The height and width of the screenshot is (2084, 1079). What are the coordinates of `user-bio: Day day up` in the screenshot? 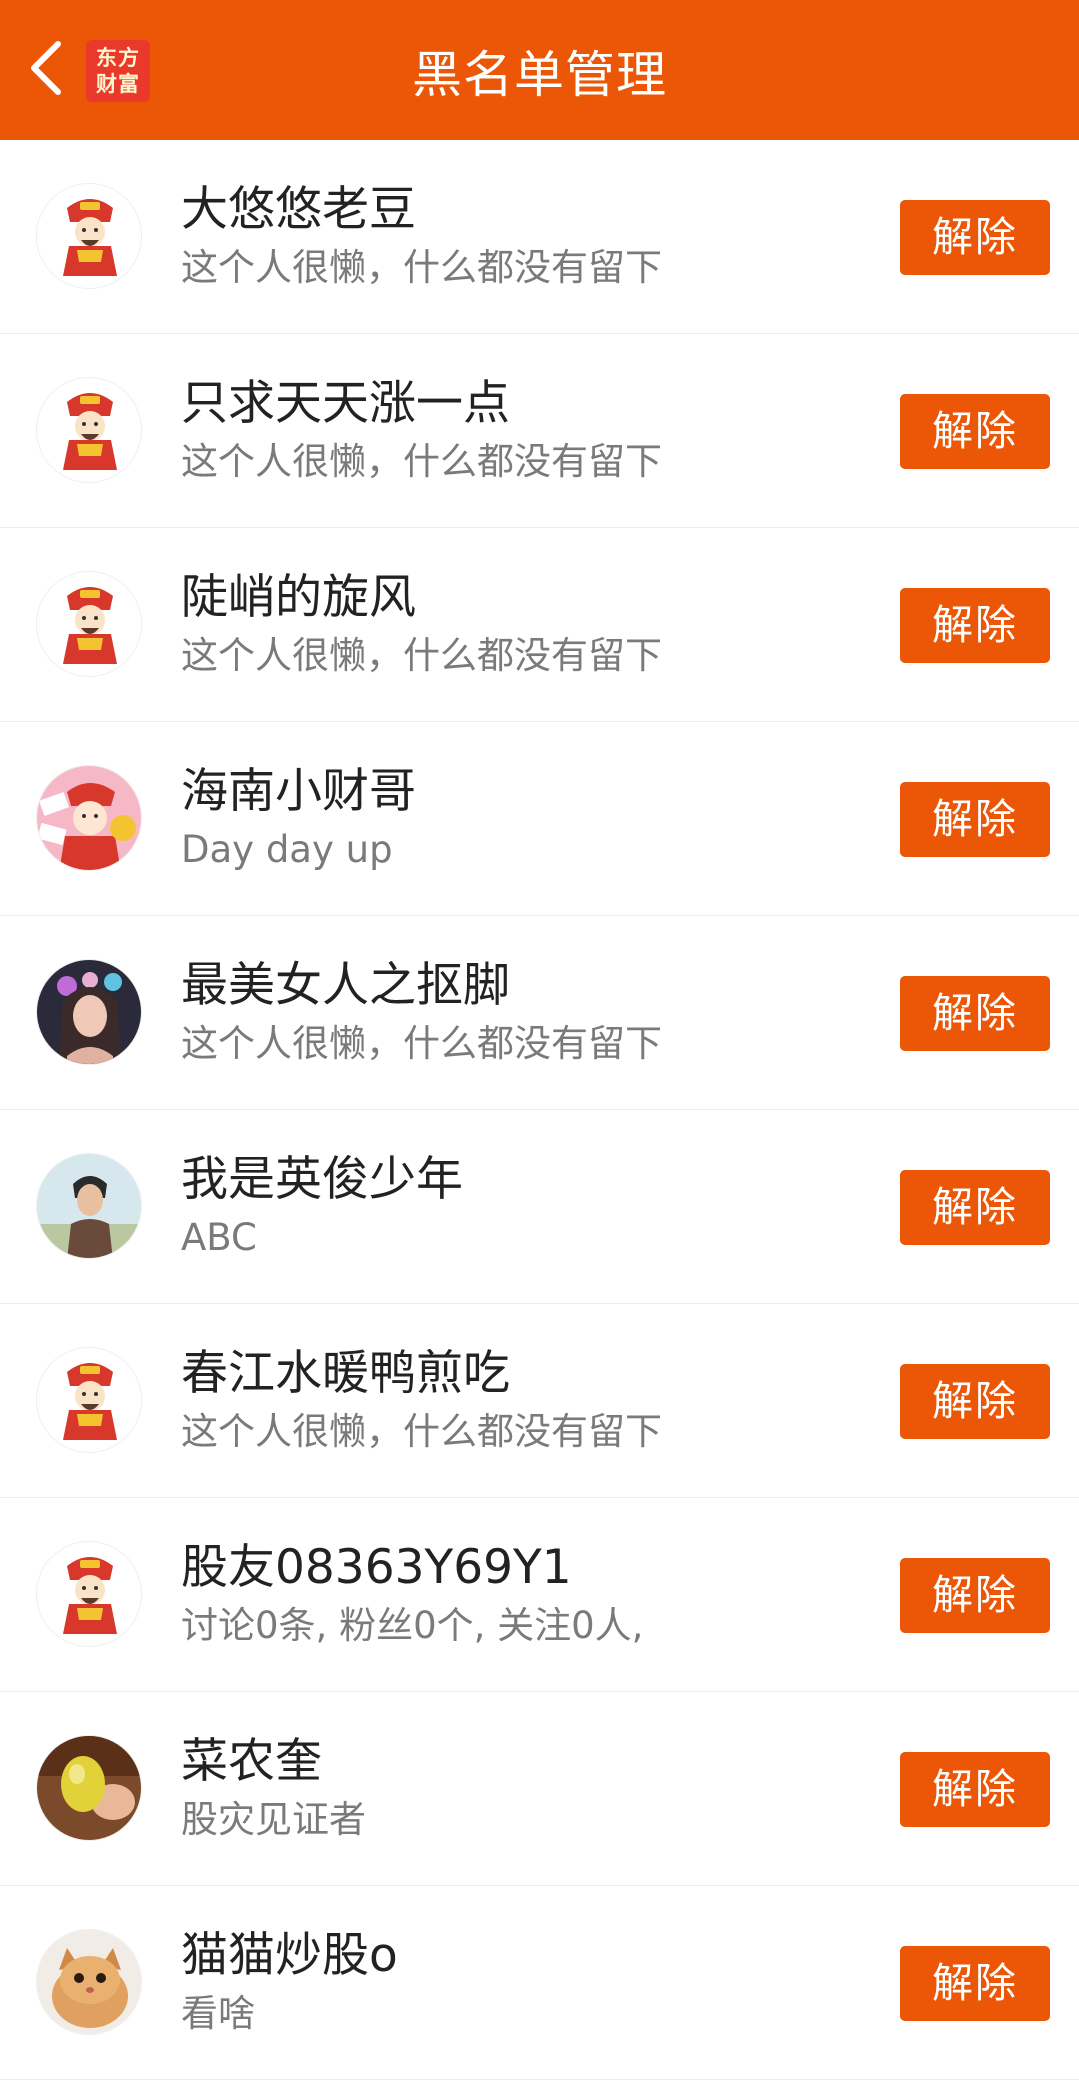 It's located at (287, 849).